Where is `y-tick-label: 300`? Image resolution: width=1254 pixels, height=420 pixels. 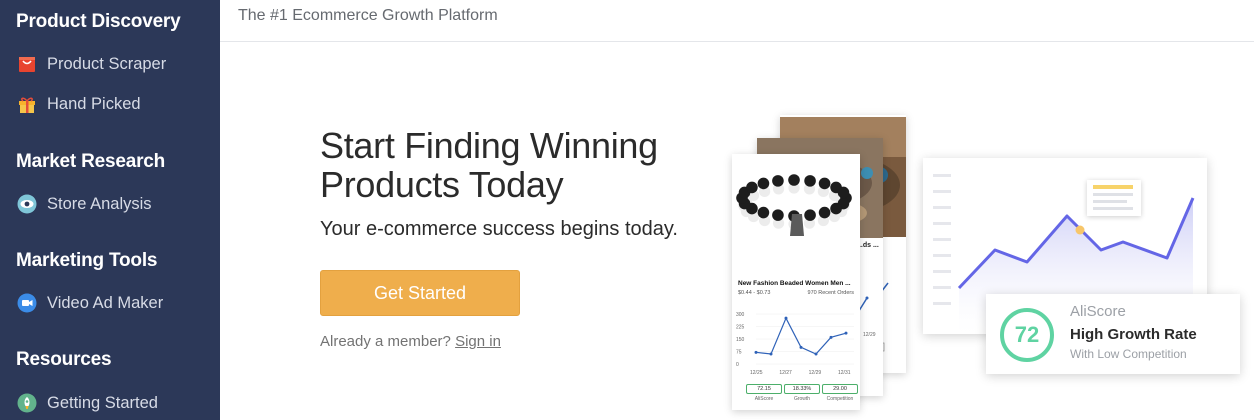
y-tick-label: 300 is located at coordinates (740, 315).